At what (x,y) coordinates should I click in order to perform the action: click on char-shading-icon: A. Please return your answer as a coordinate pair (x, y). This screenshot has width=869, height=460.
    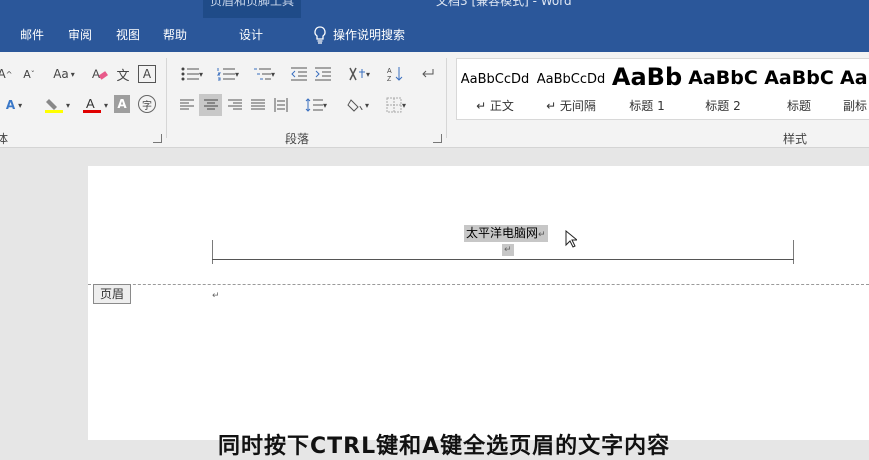
    Looking at the image, I should click on (122, 104).